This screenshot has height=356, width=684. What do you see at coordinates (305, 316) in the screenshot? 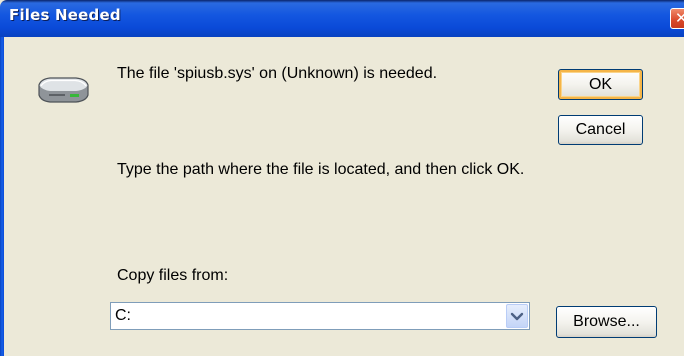
I see `copy-files-from-input` at bounding box center [305, 316].